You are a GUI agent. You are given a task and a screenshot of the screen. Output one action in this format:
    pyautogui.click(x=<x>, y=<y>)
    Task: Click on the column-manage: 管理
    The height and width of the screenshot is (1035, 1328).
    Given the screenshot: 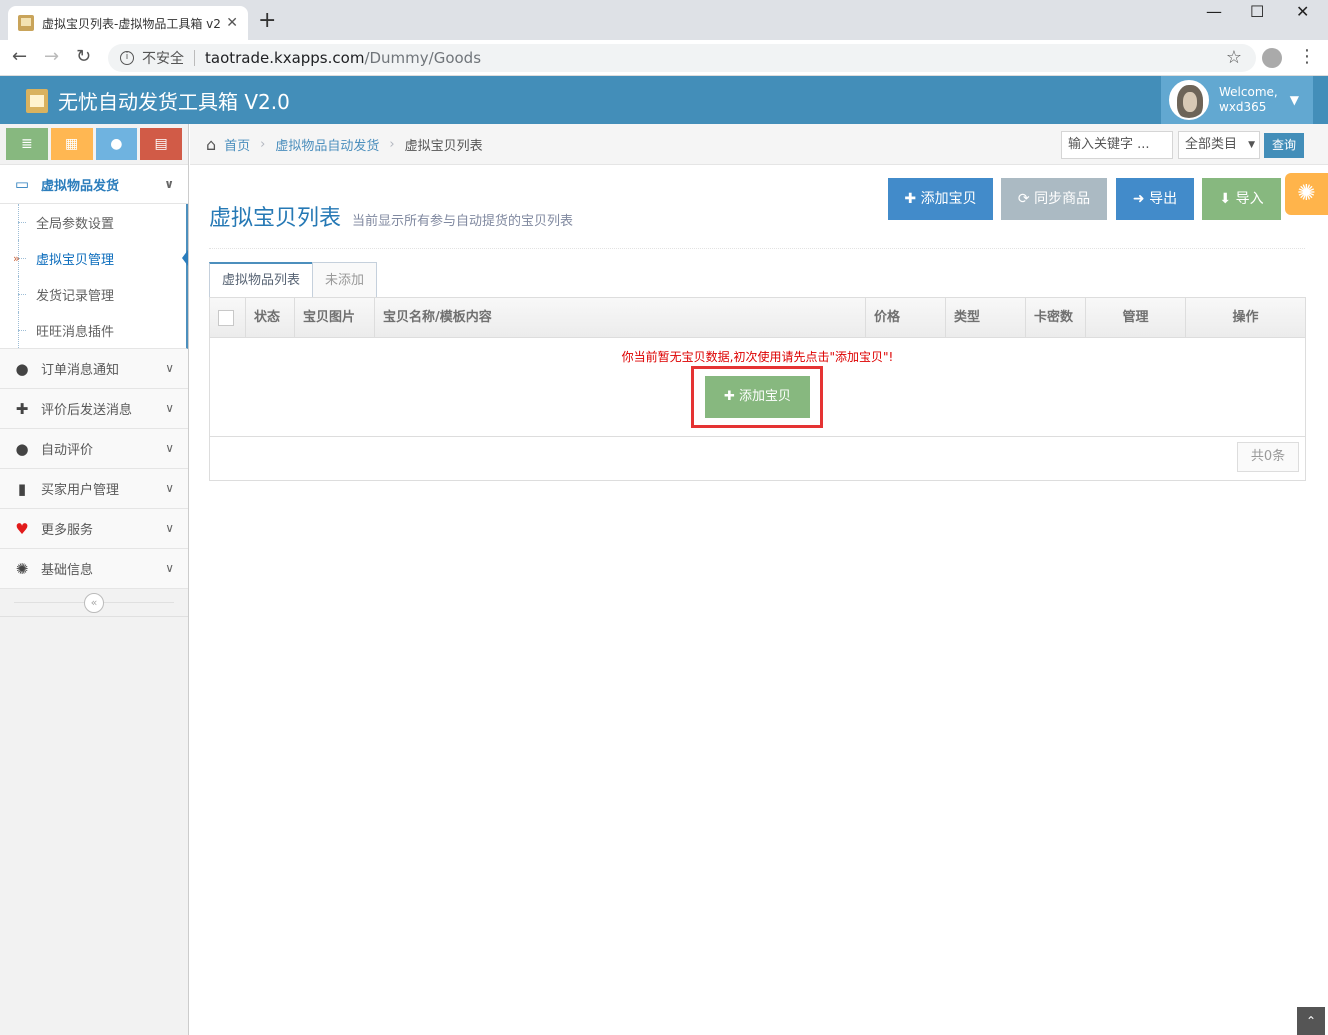 What is the action you would take?
    pyautogui.click(x=1136, y=317)
    